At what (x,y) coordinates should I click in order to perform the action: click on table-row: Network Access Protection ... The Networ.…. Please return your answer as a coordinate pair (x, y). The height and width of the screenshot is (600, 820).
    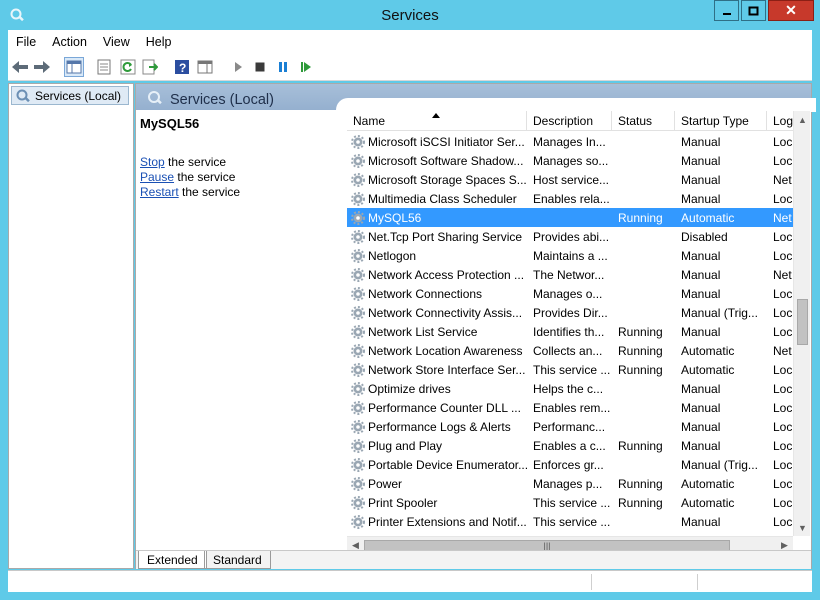
    Looking at the image, I should click on (570, 274).